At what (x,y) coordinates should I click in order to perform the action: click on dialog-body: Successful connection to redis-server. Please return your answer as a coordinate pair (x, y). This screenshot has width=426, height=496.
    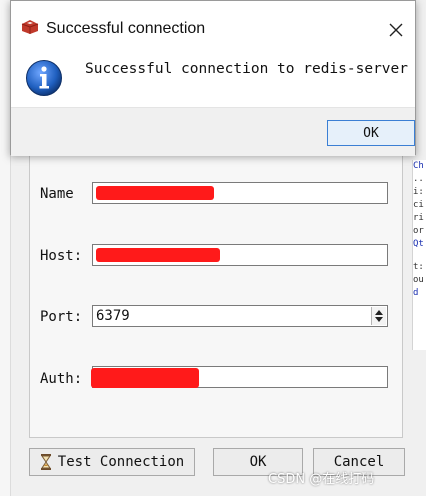
    Looking at the image, I should click on (213, 74).